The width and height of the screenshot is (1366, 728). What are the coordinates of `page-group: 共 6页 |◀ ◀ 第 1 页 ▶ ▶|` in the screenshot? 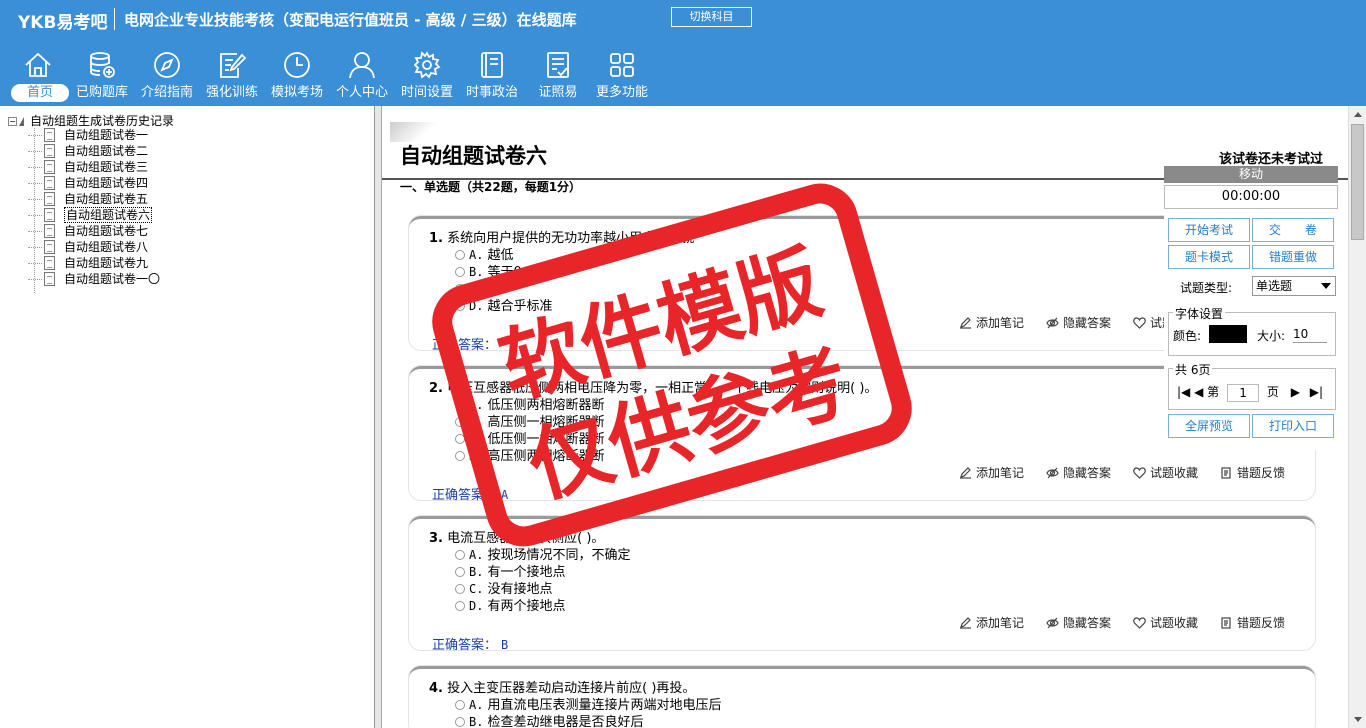 It's located at (1252, 385).